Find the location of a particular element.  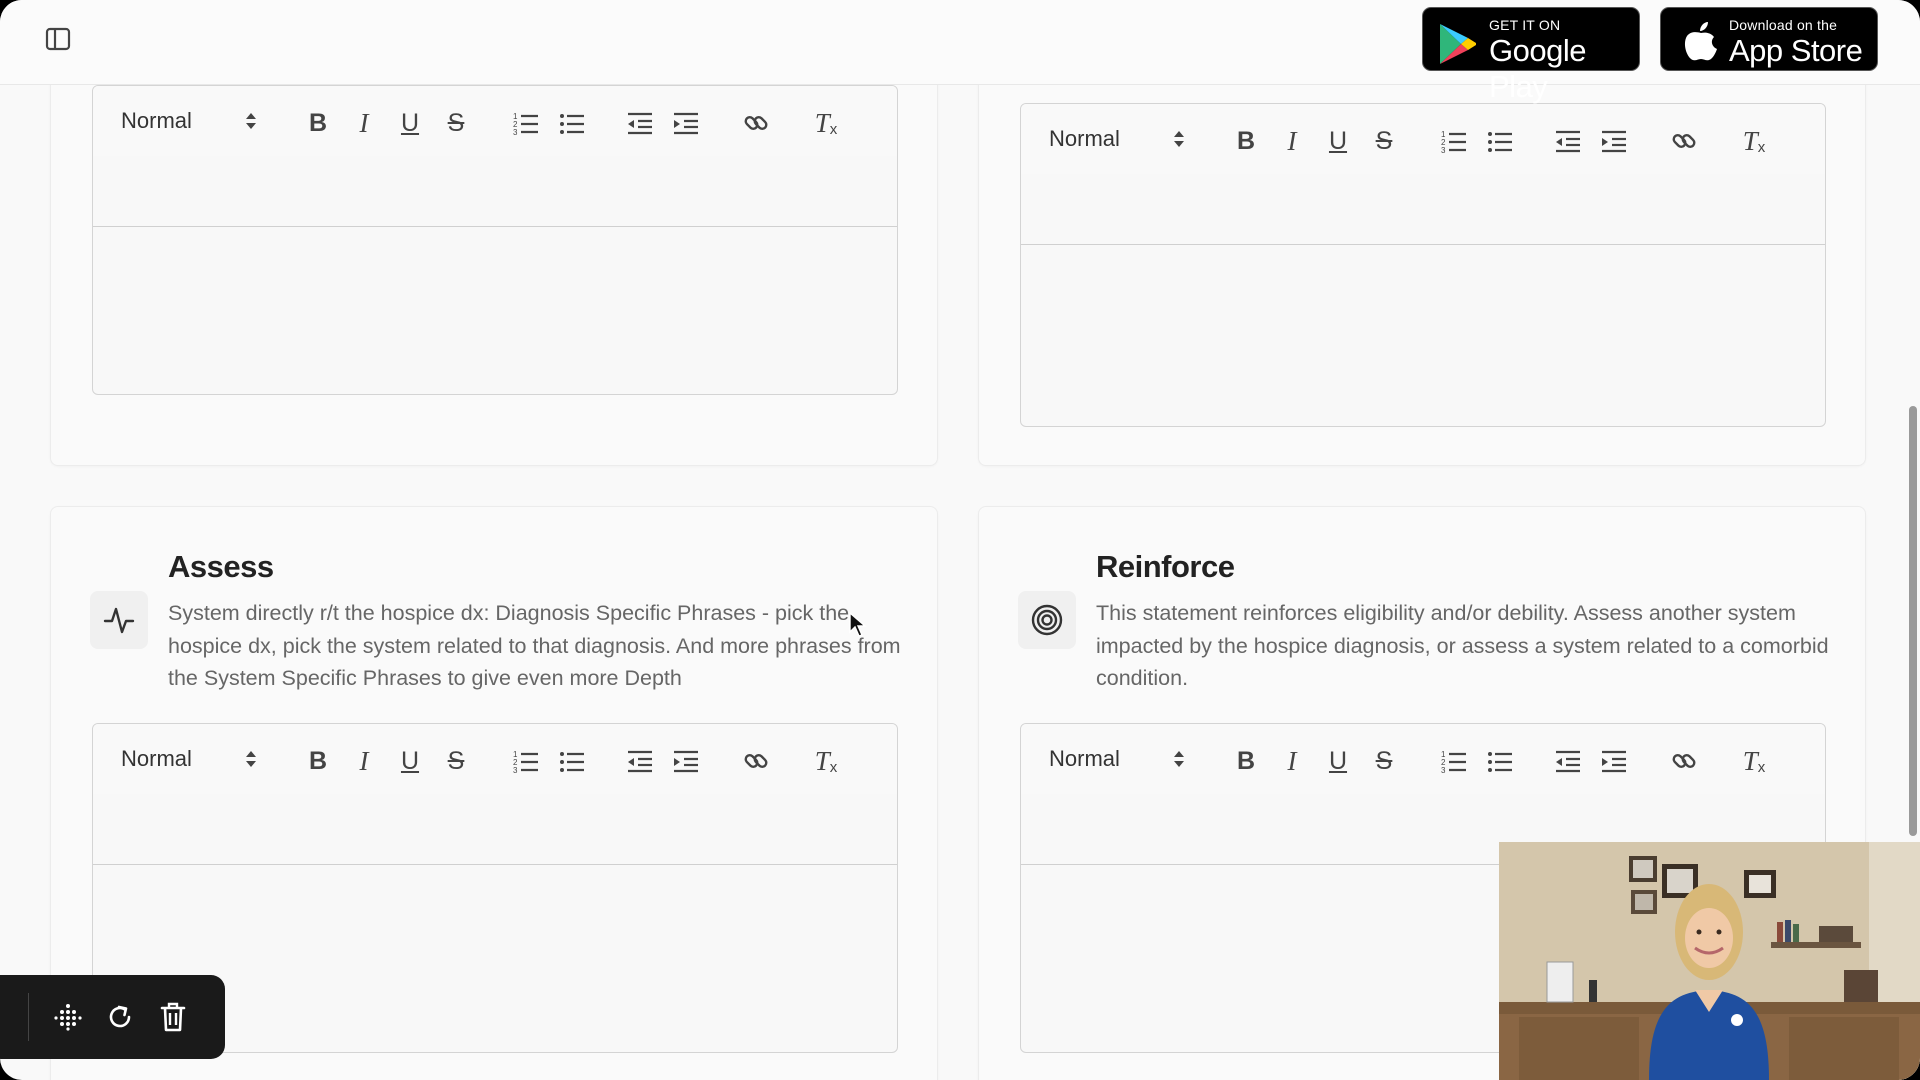

app-store-badge: Download on the App Store is located at coordinates (1769, 39).